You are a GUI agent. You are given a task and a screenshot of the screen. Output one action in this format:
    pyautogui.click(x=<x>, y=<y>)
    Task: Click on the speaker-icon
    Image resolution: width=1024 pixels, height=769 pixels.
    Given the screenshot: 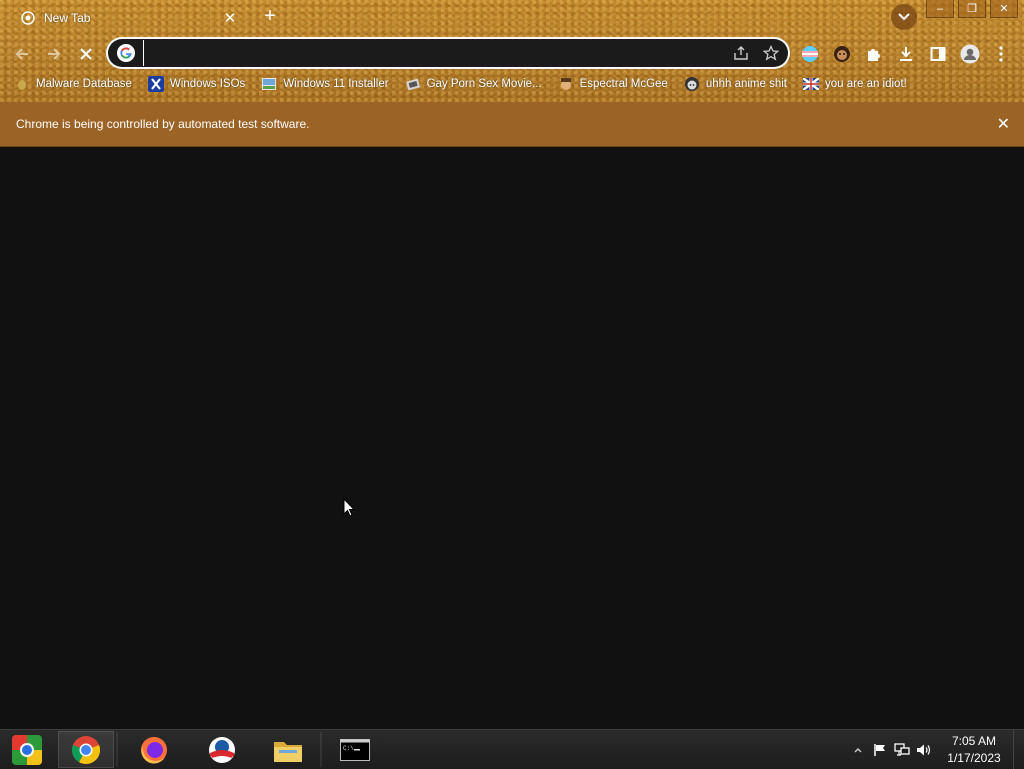 What is the action you would take?
    pyautogui.click(x=924, y=749)
    